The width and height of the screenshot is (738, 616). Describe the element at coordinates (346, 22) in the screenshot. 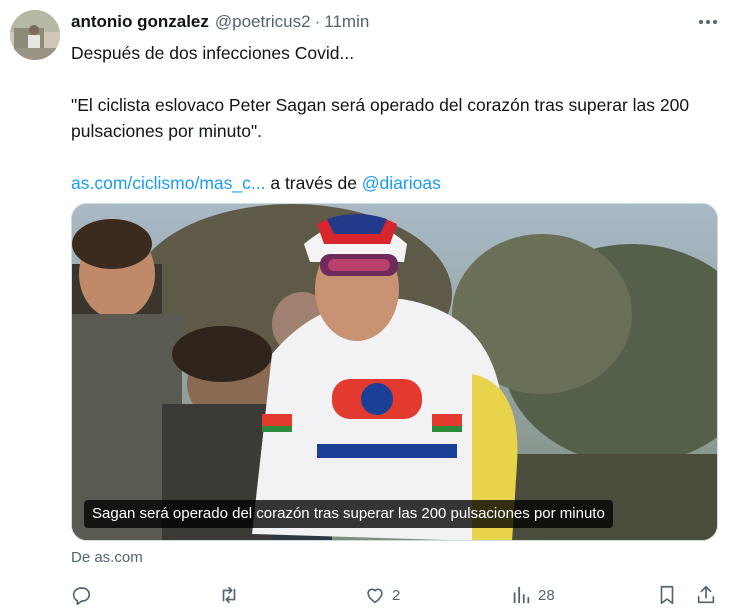

I see `timestamp: 11min` at that location.